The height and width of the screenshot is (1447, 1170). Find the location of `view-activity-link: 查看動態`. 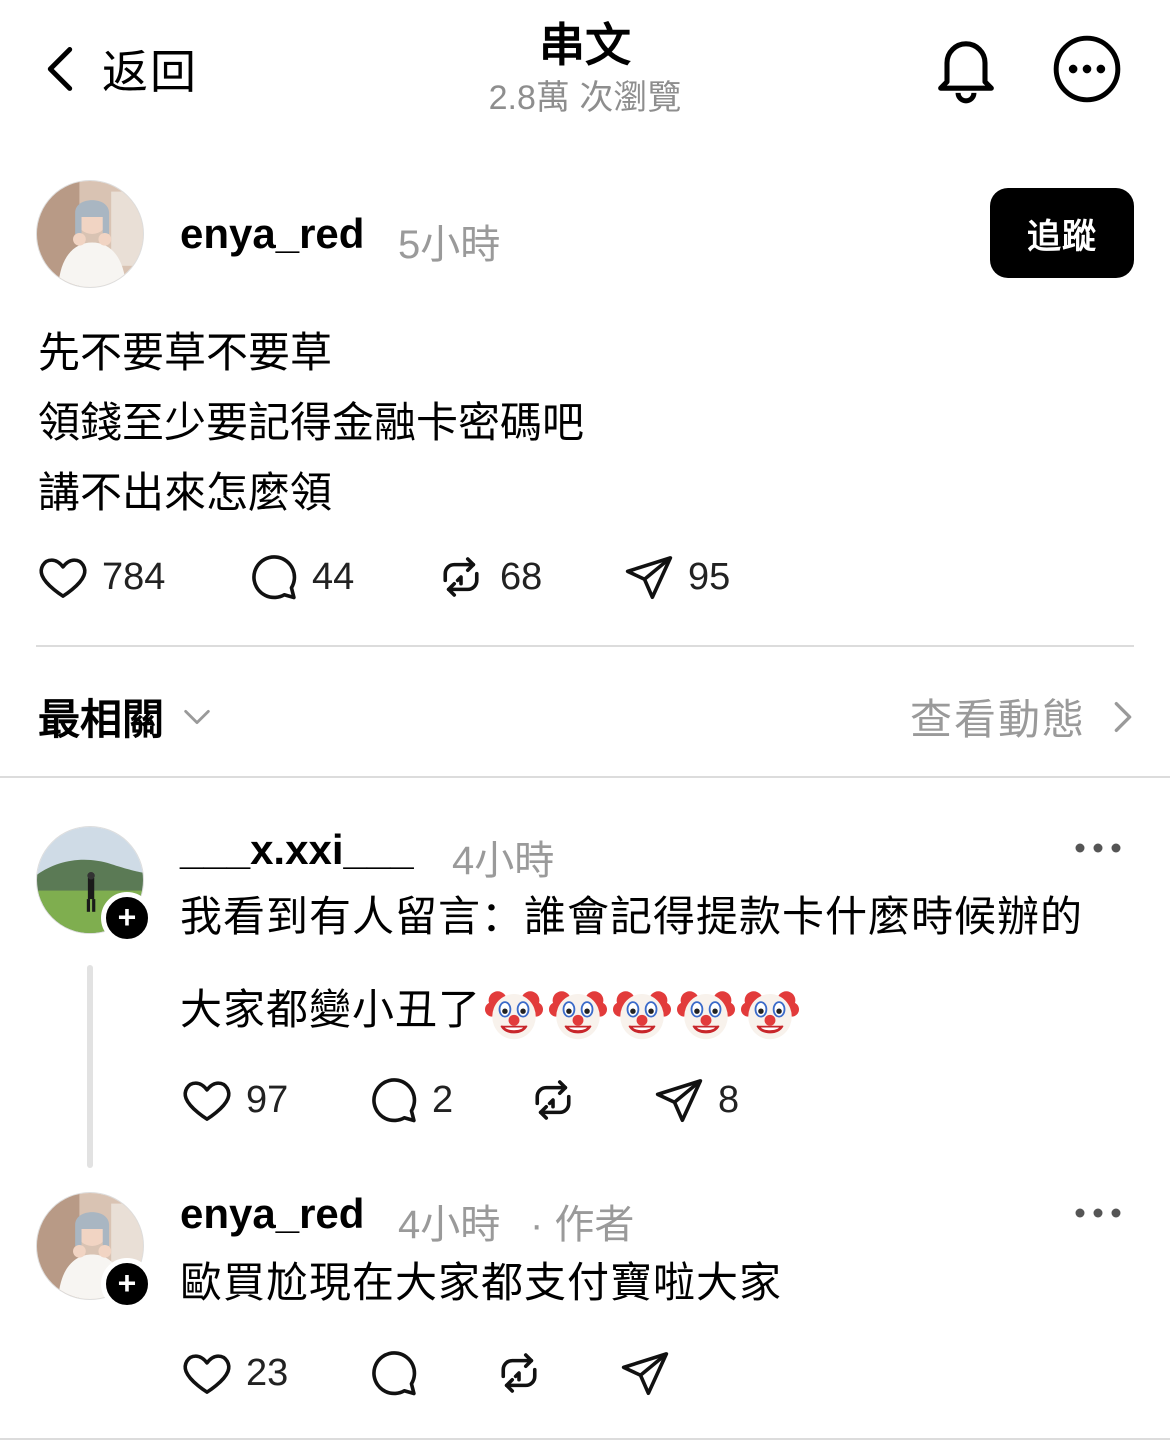

view-activity-link: 查看動態 is located at coordinates (1025, 716).